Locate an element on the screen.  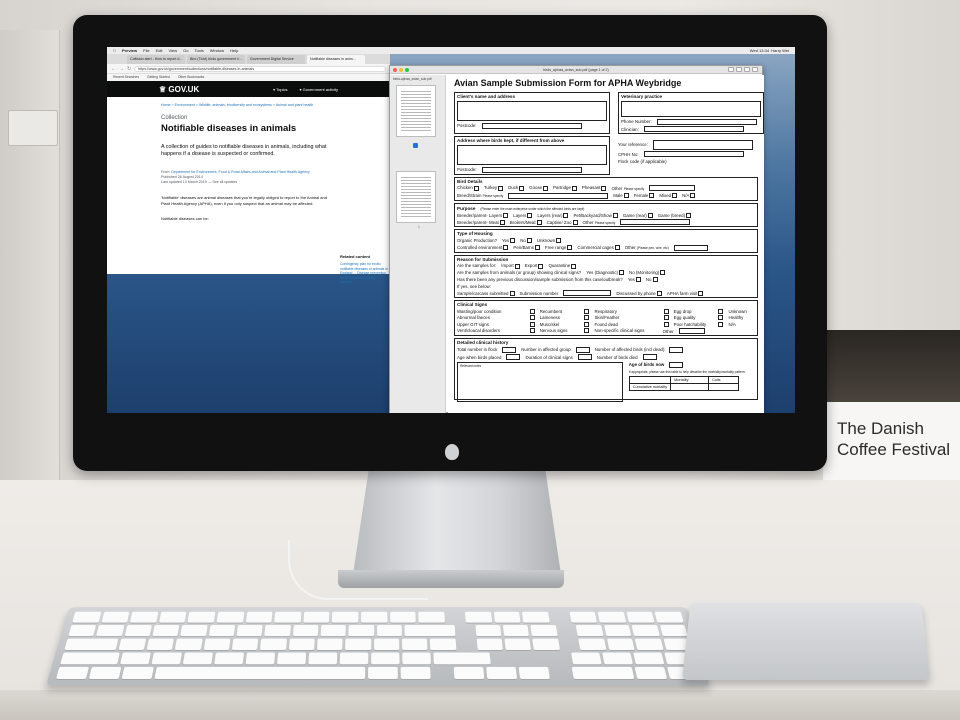
purpose-captive: Captive/ Zoo is located at coordinates (562, 223).